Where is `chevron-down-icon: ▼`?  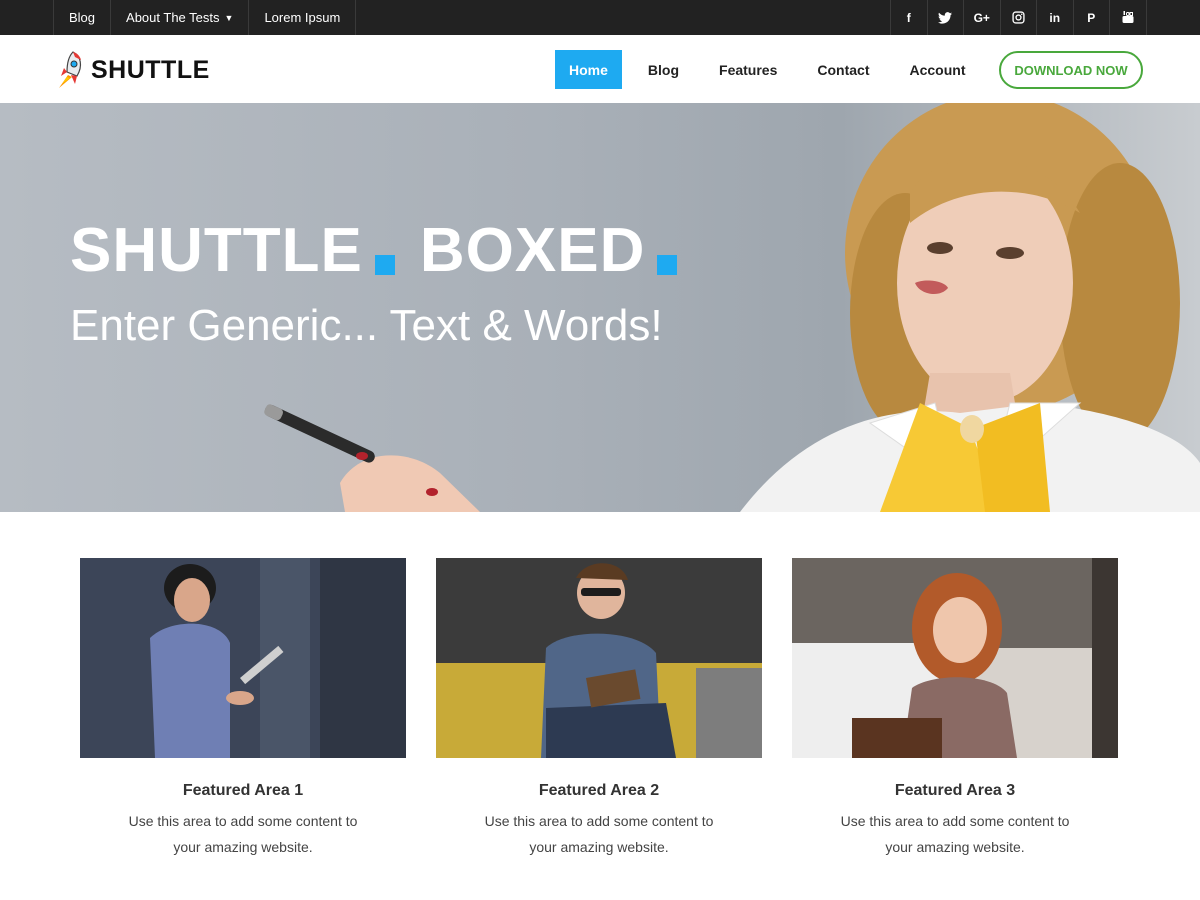 chevron-down-icon: ▼ is located at coordinates (229, 17).